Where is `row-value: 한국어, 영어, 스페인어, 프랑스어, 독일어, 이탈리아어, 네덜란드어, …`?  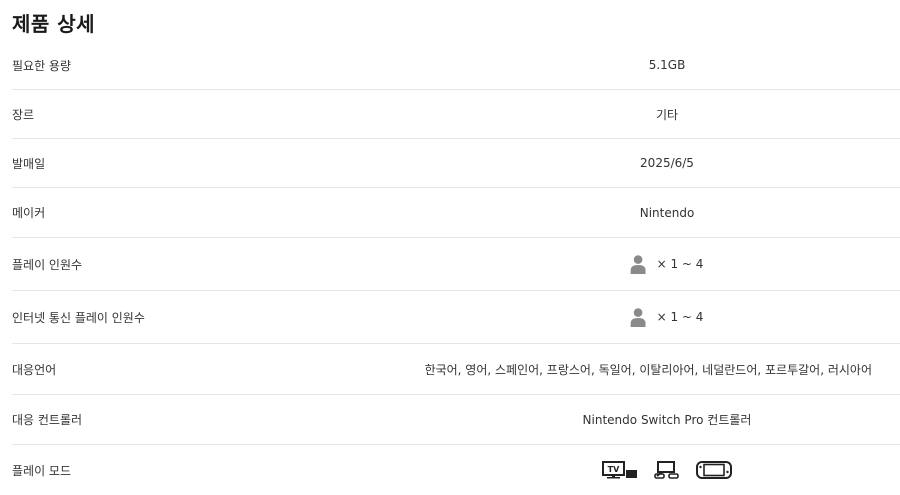
row-value: 한국어, 영어, 스페인어, 프랑스어, 독일어, 이탈리아어, 네덜란드어, … is located at coordinates (648, 369).